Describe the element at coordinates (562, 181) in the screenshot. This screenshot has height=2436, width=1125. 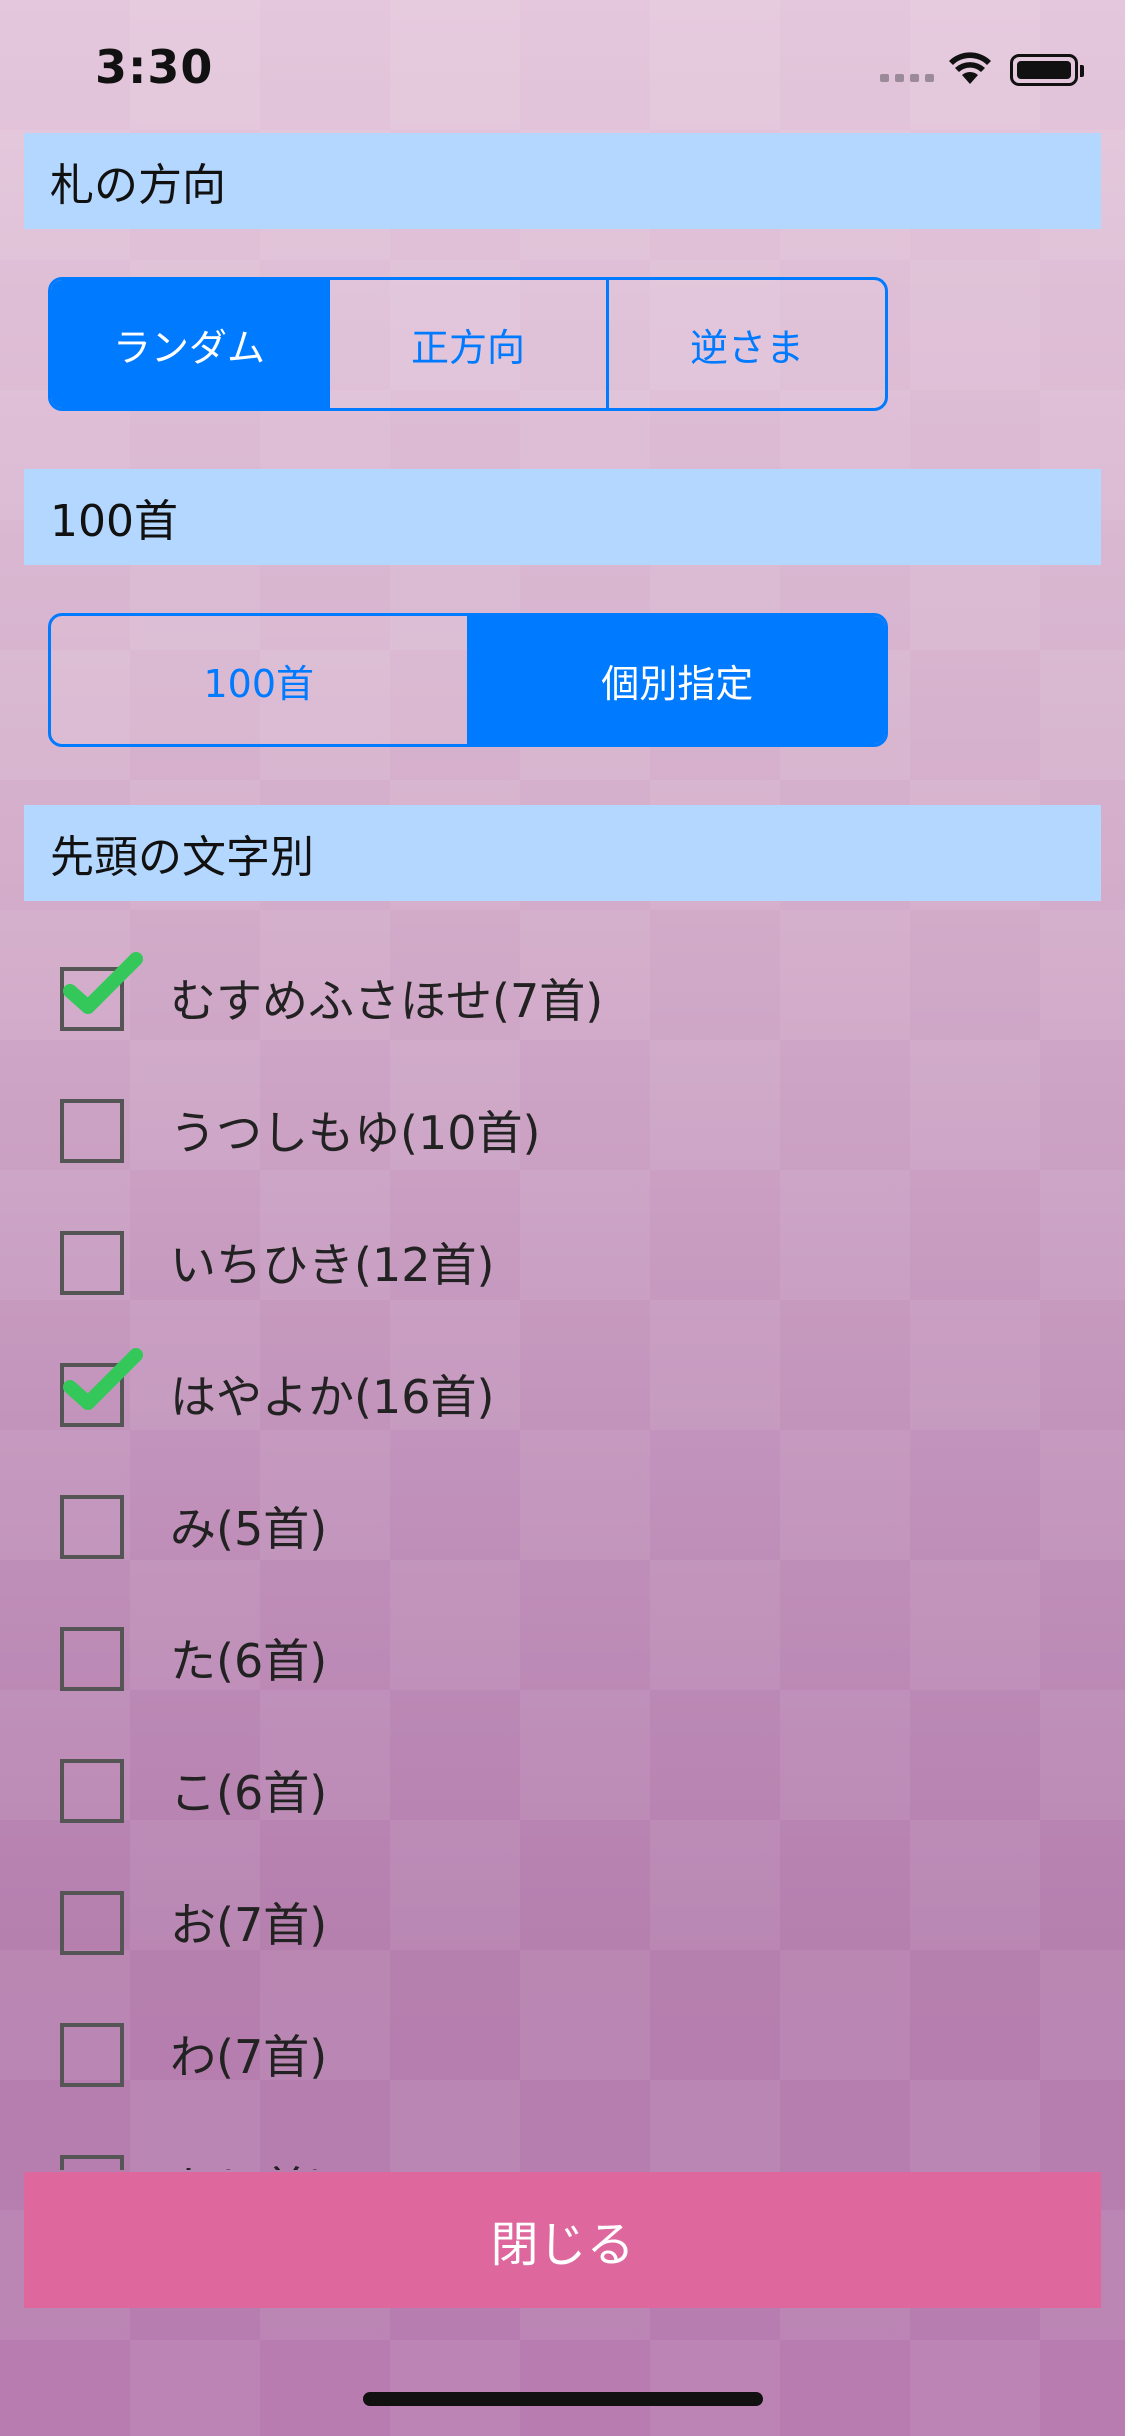
I see `orientation-header: 札の方向` at that location.